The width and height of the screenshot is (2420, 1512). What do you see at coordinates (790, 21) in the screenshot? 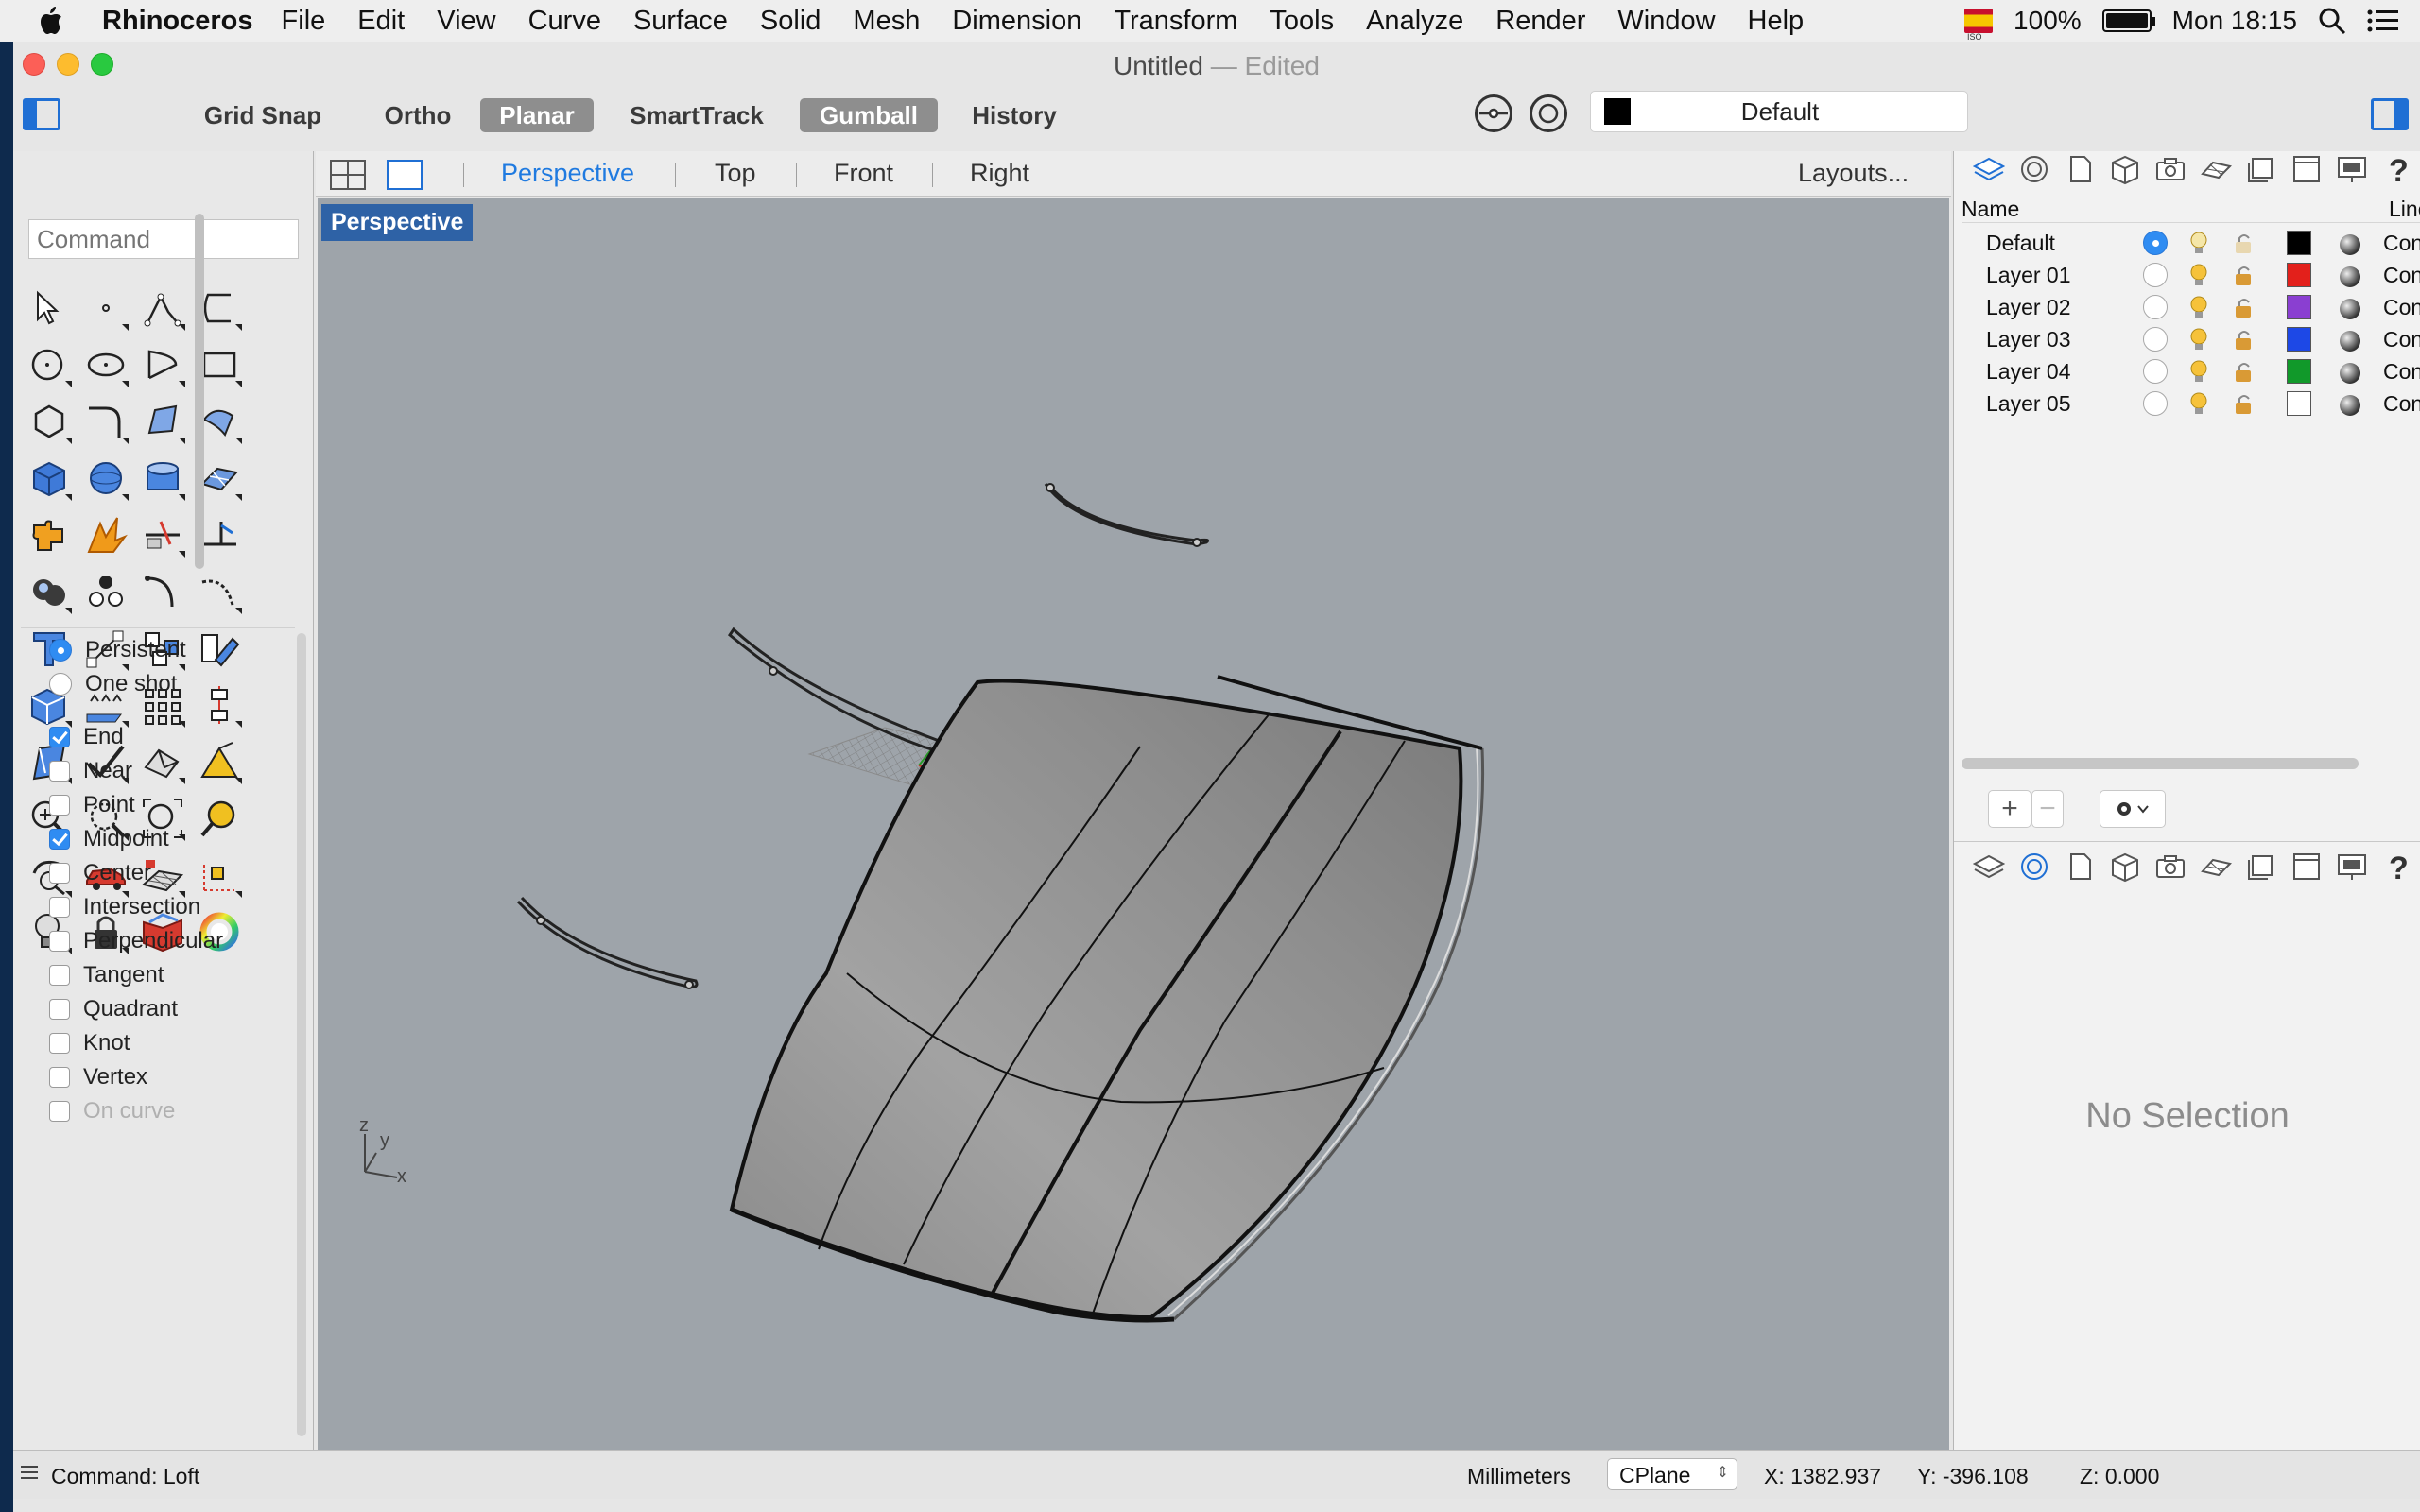
I see `menu-solid: Solid` at bounding box center [790, 21].